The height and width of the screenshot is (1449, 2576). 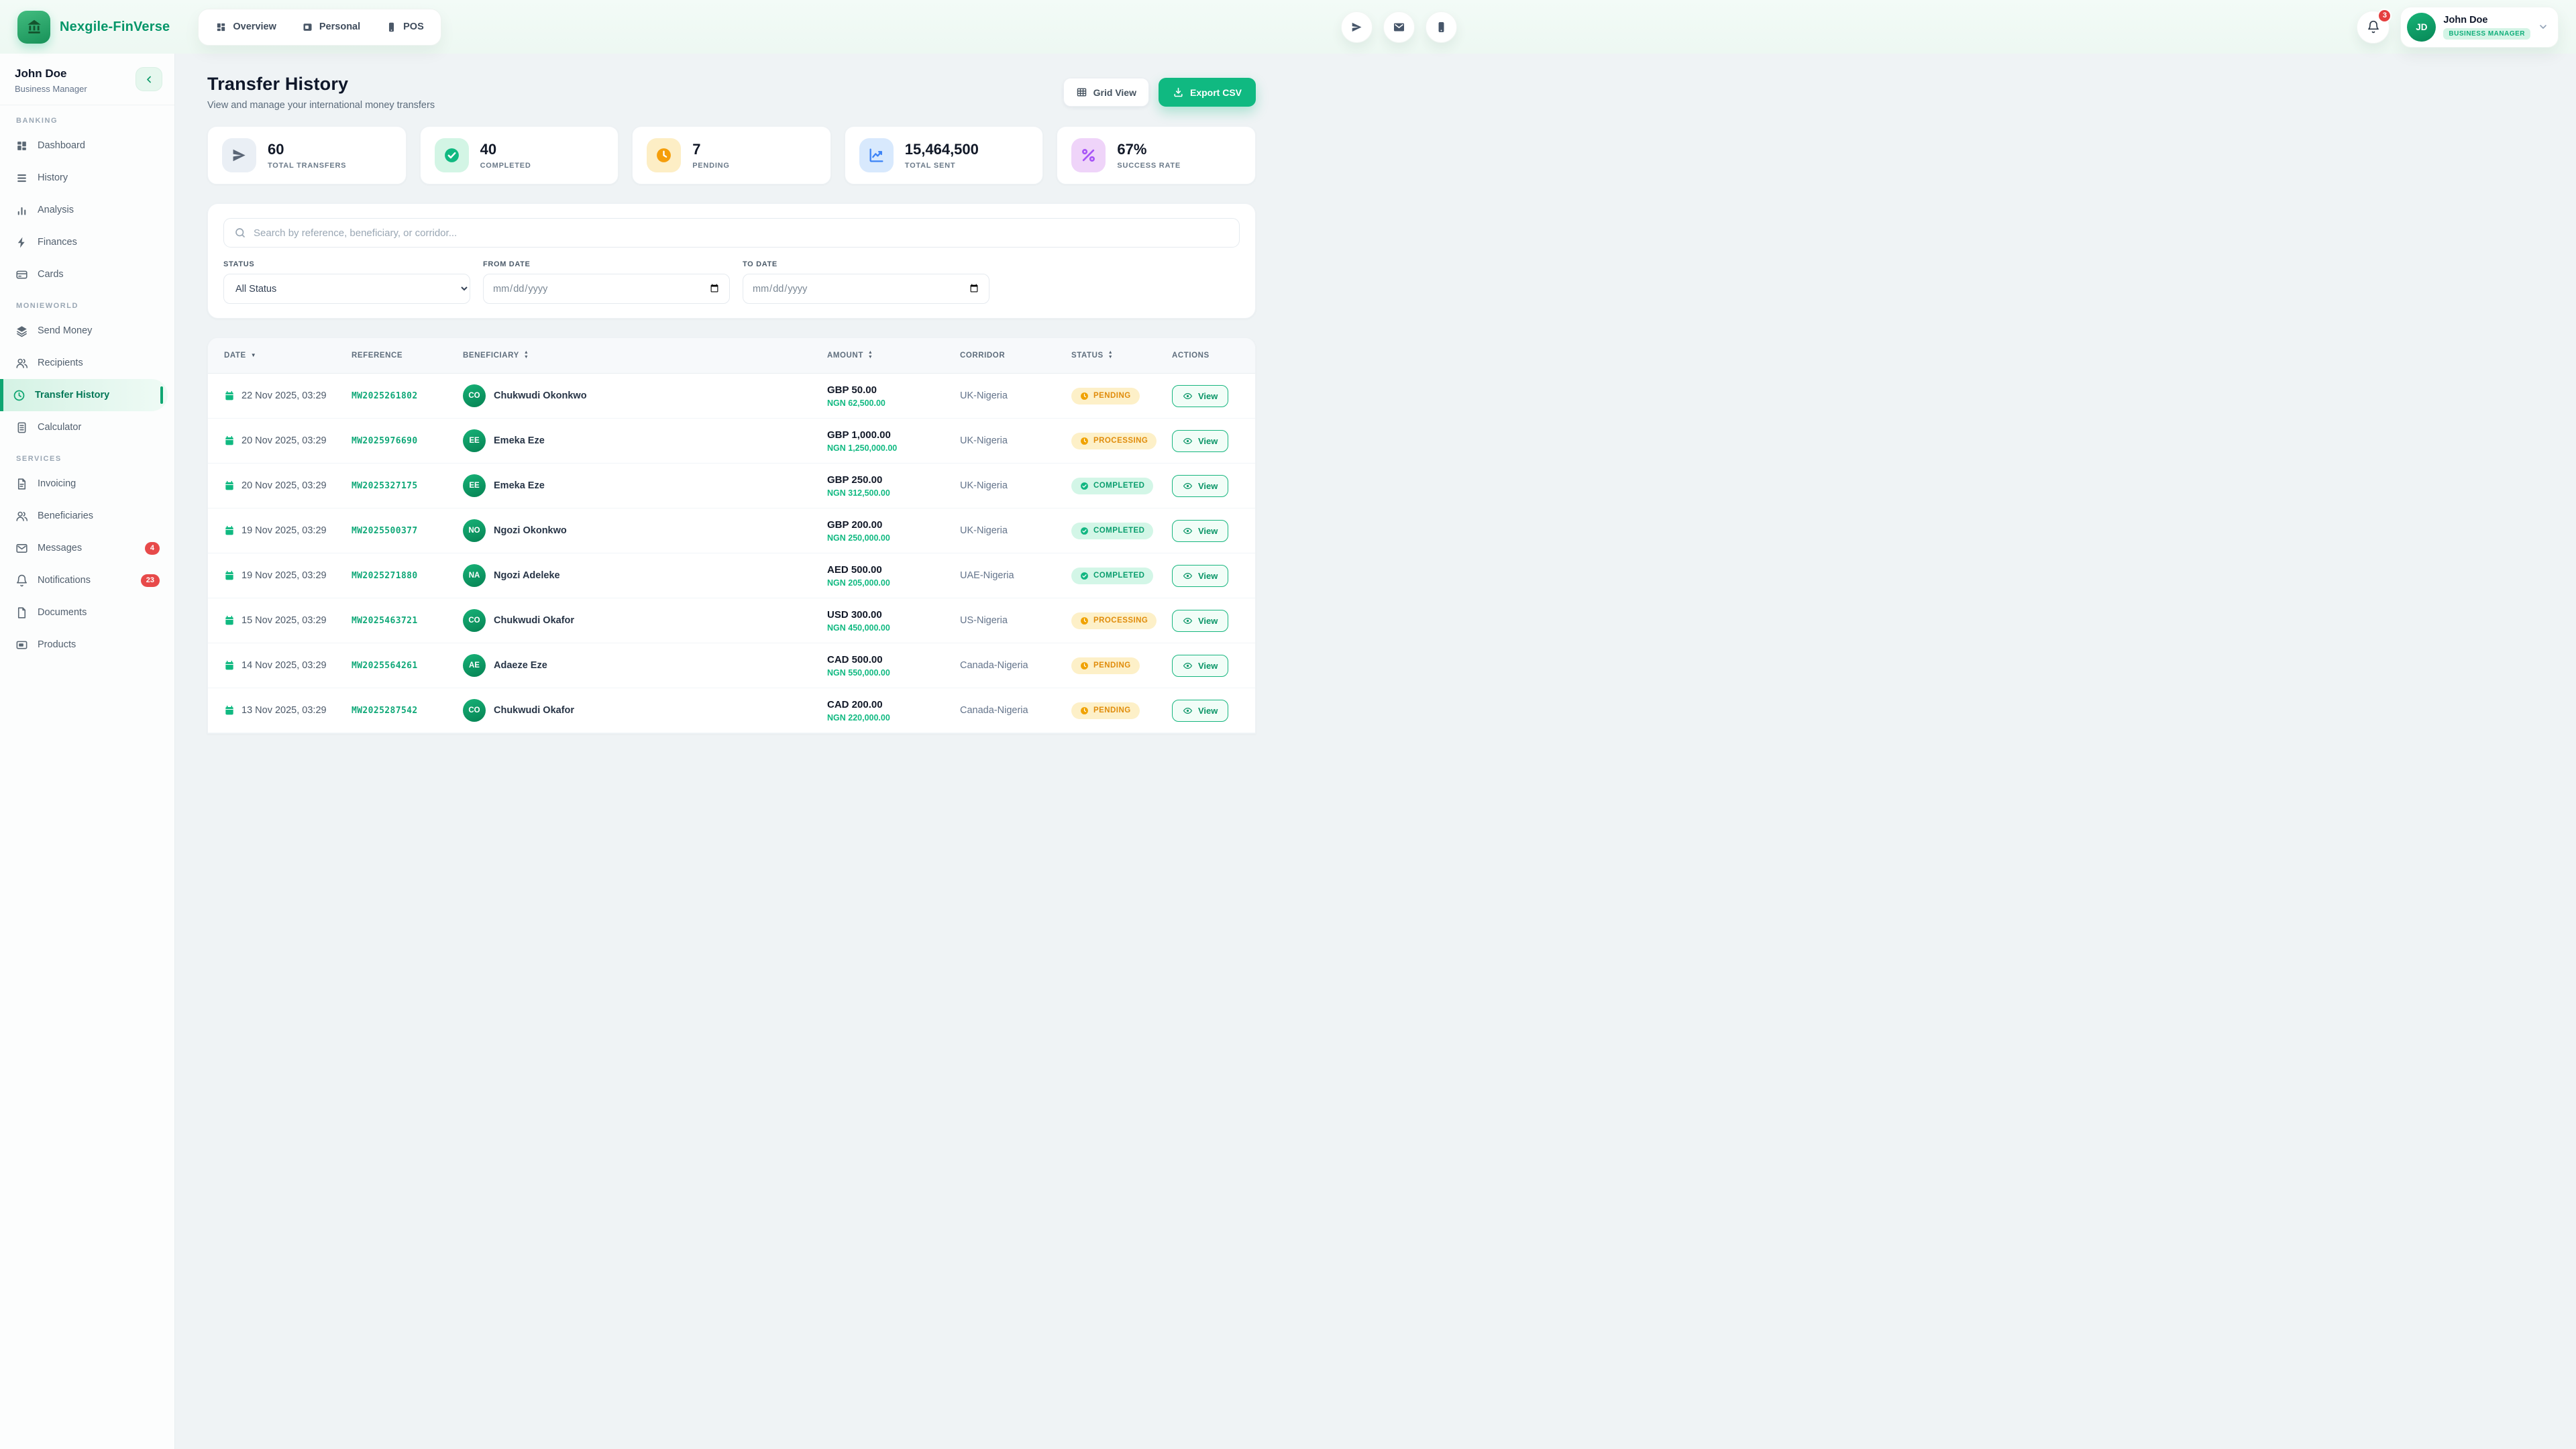 I want to click on notifications-button: 3, so click(x=2374, y=26).